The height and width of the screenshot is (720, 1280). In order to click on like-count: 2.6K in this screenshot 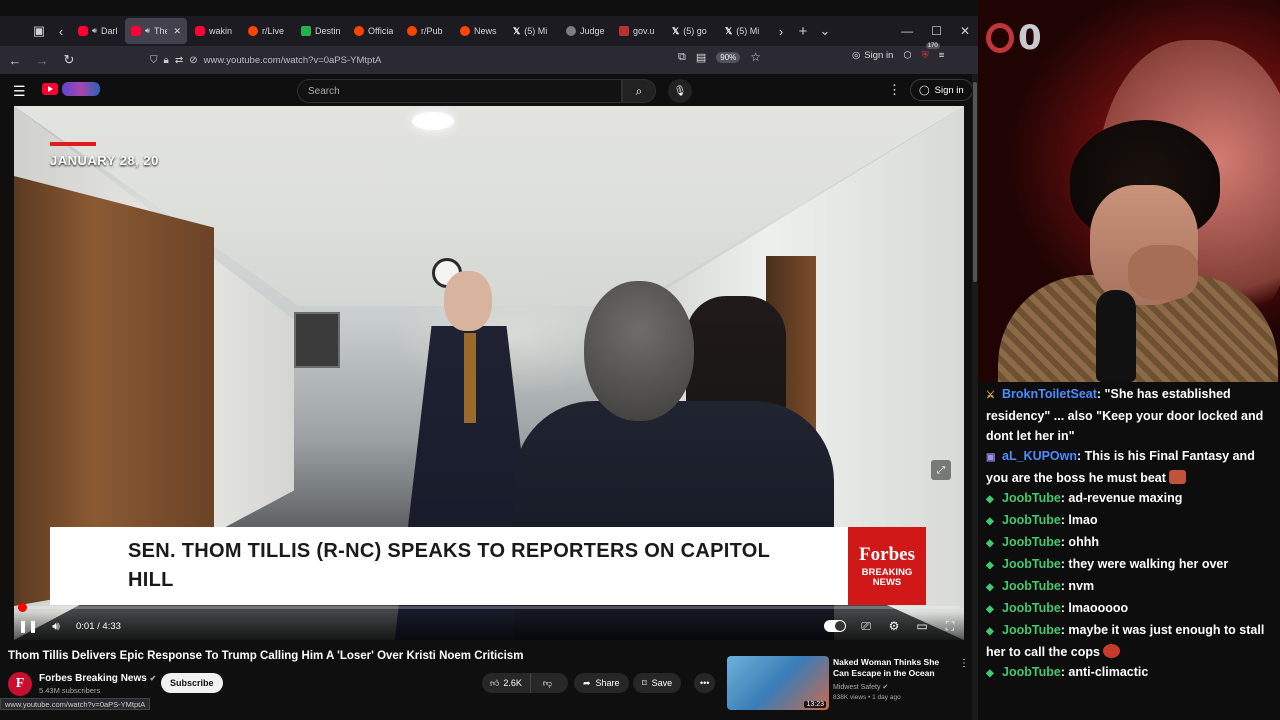, I will do `click(512, 683)`.